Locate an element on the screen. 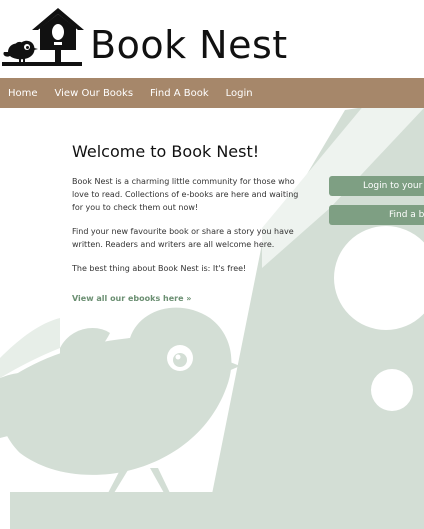 This screenshot has height=529, width=424. main-nav: Home View Our Books Find A Book Login is located at coordinates (212, 93).